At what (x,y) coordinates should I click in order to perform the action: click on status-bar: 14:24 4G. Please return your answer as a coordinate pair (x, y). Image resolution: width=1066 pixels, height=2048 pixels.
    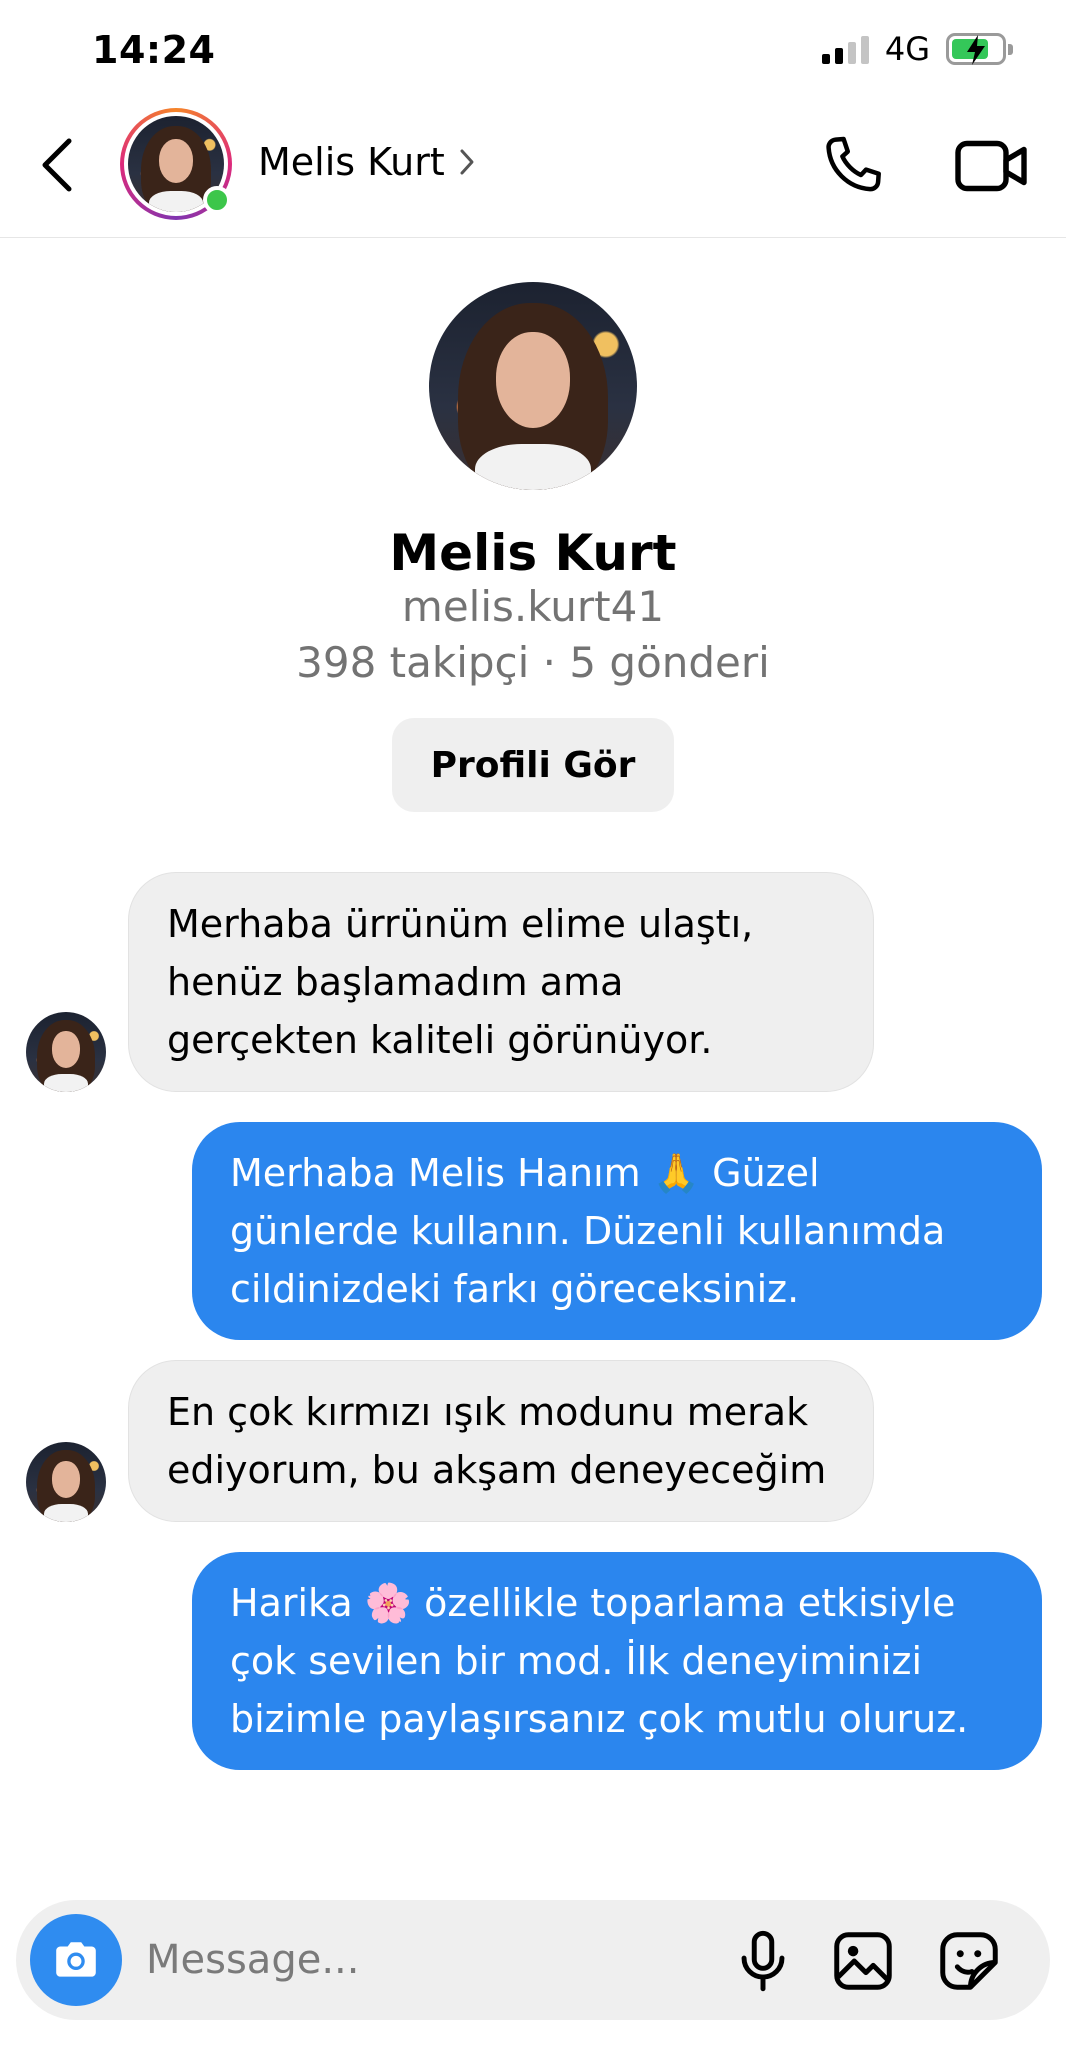
    Looking at the image, I should click on (533, 50).